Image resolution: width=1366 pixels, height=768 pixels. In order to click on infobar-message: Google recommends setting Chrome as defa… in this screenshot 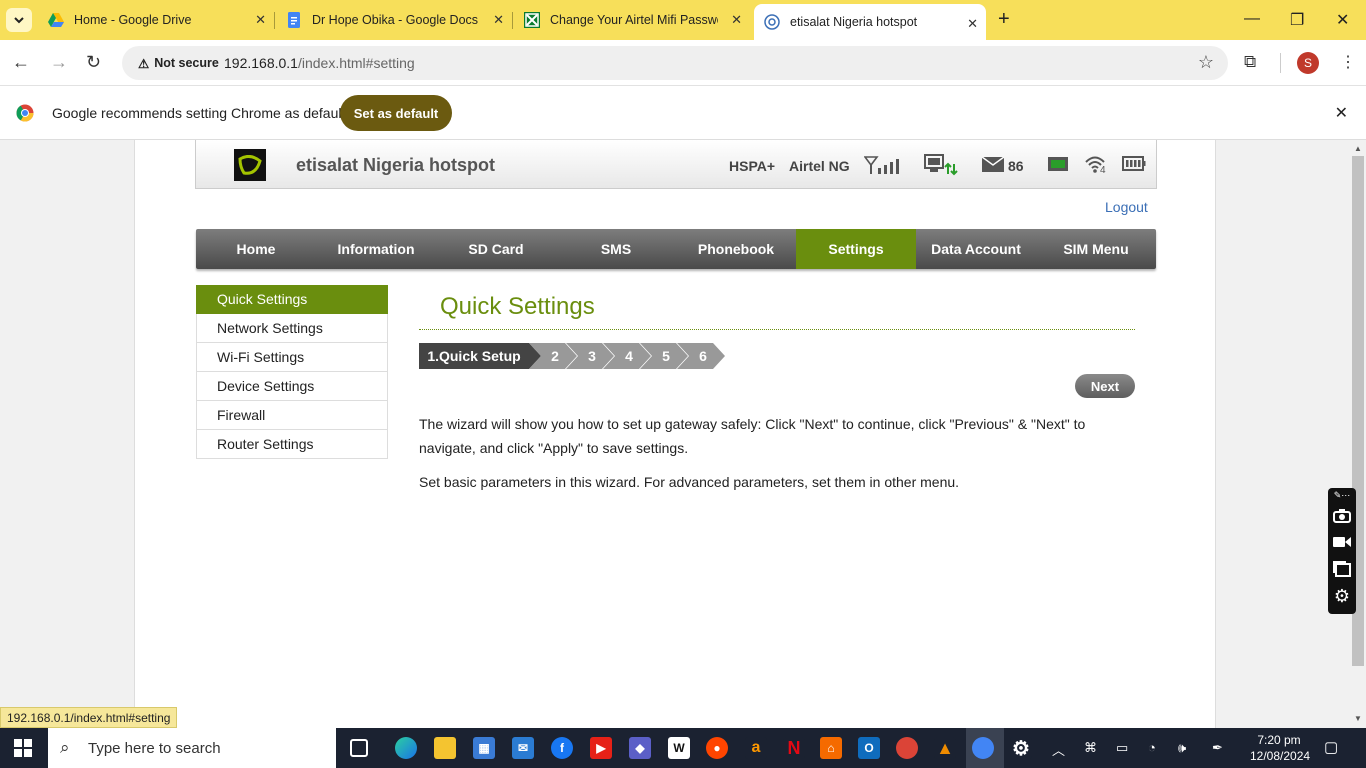, I will do `click(199, 113)`.